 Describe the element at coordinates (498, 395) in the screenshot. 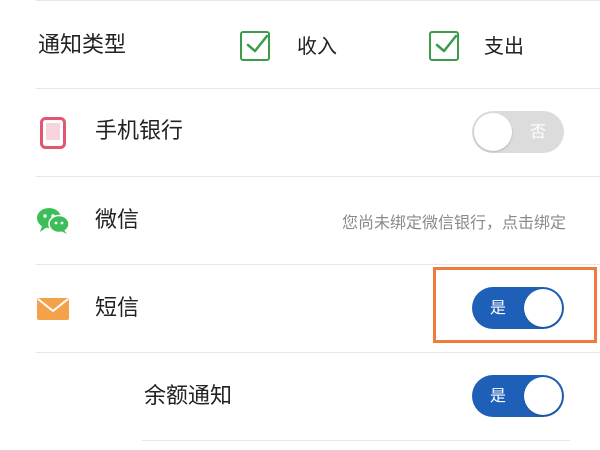

I see `toggle-text: 是` at that location.